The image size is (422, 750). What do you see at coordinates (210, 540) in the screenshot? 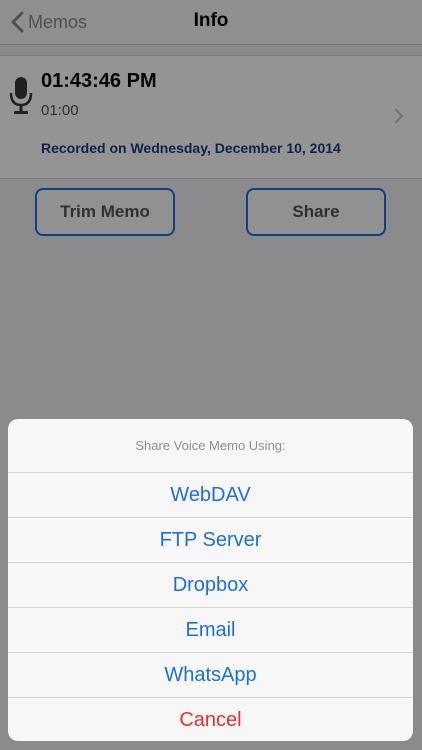
I see `share-option-ftp-server: FTP Server` at bounding box center [210, 540].